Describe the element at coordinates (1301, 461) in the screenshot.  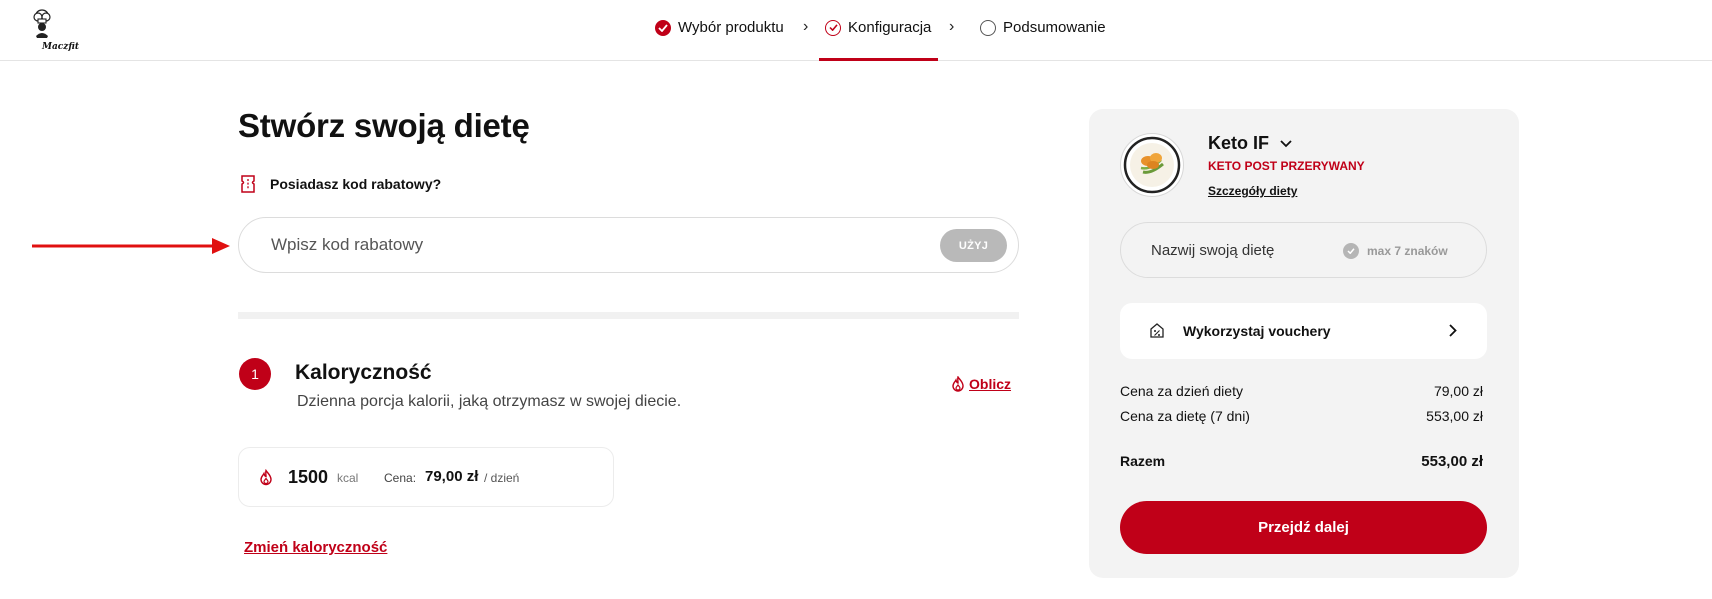
I see `total-row: Razem 553,00 zł` at that location.